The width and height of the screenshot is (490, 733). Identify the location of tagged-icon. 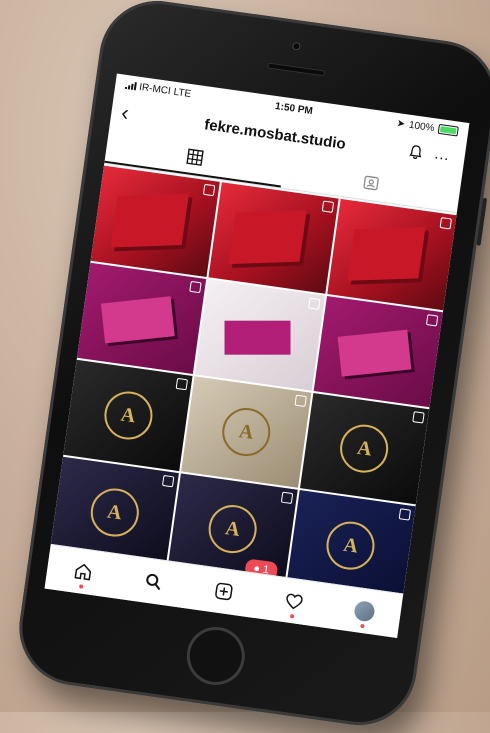
(371, 183).